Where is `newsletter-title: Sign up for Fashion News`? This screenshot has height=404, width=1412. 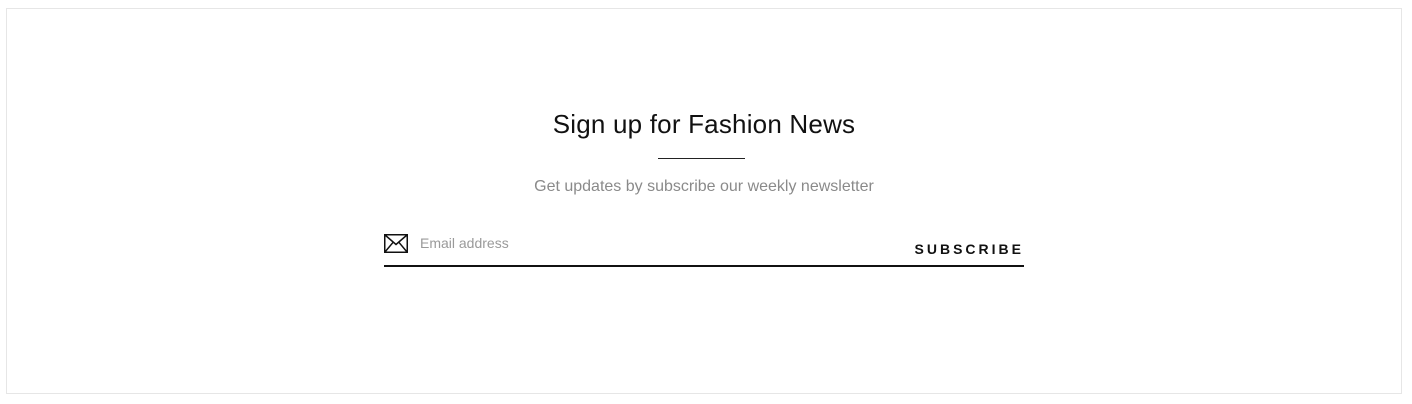 newsletter-title: Sign up for Fashion News is located at coordinates (704, 124).